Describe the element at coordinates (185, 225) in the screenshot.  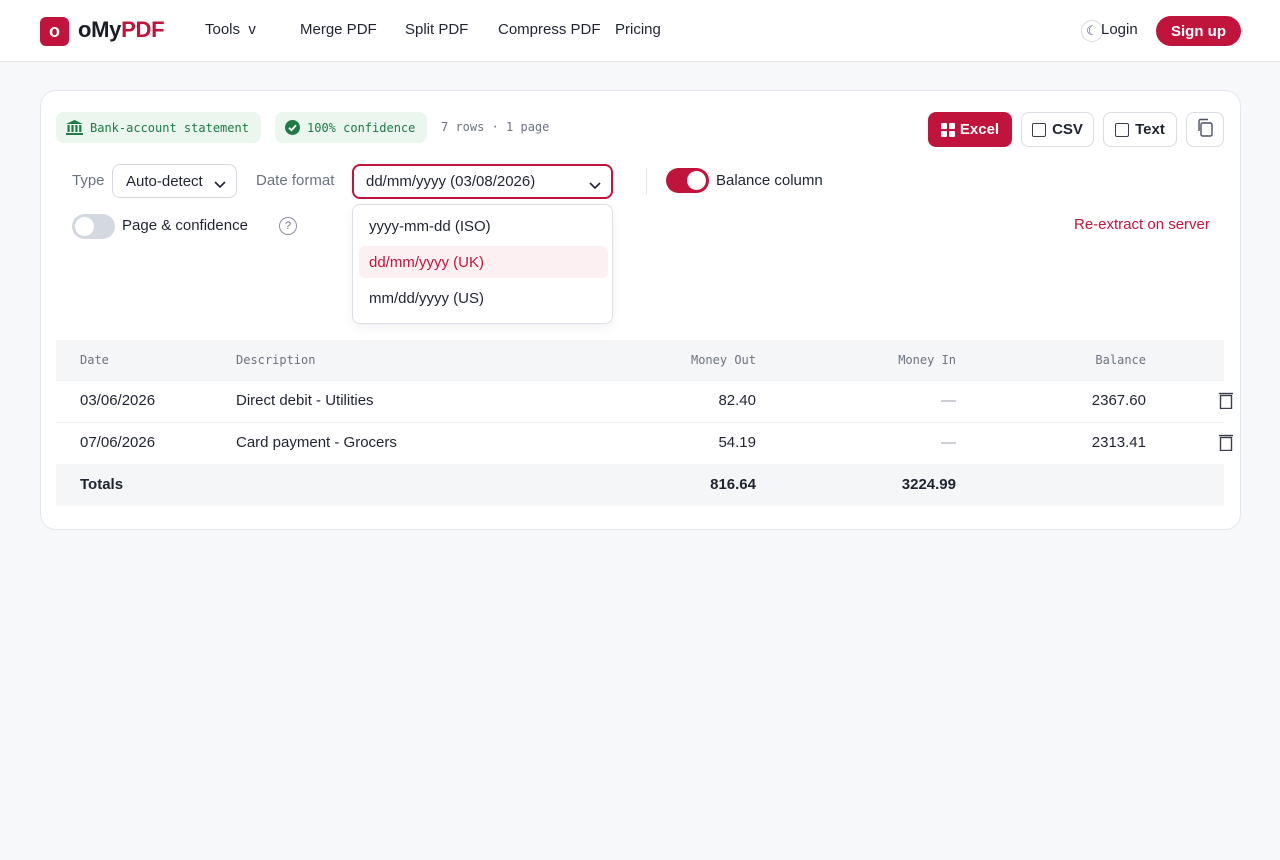
I see `page-confidence-label: Page & confidence` at that location.